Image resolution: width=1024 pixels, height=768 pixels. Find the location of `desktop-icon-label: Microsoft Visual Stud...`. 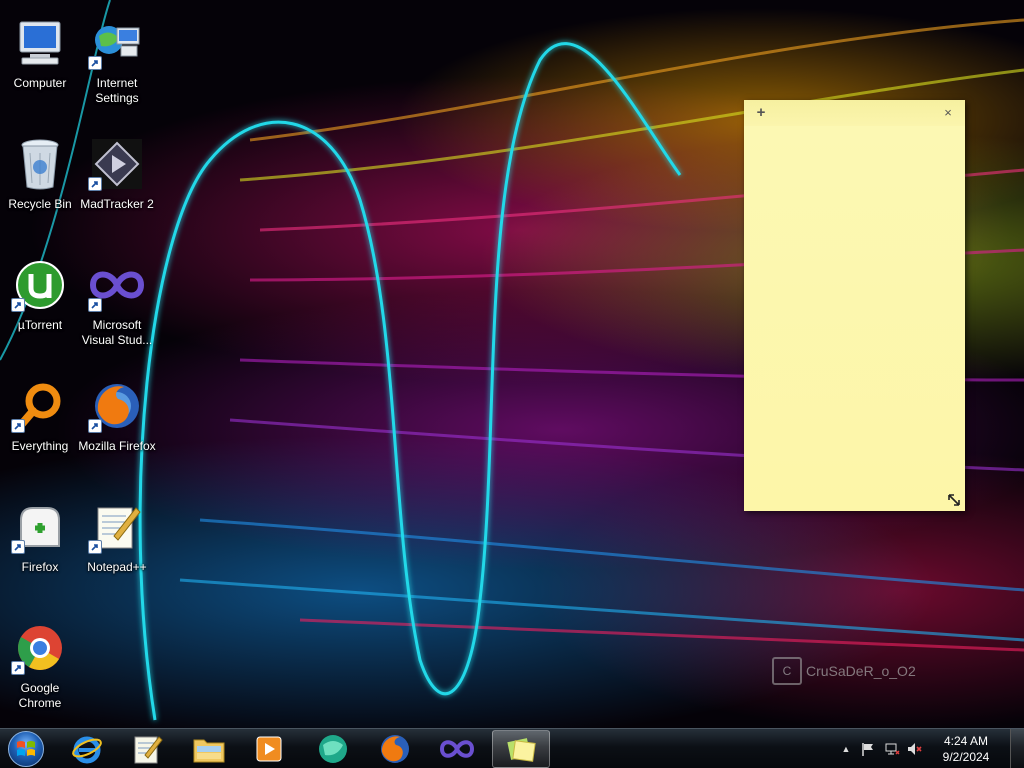

desktop-icon-label: Microsoft Visual Stud... is located at coordinates (117, 332).